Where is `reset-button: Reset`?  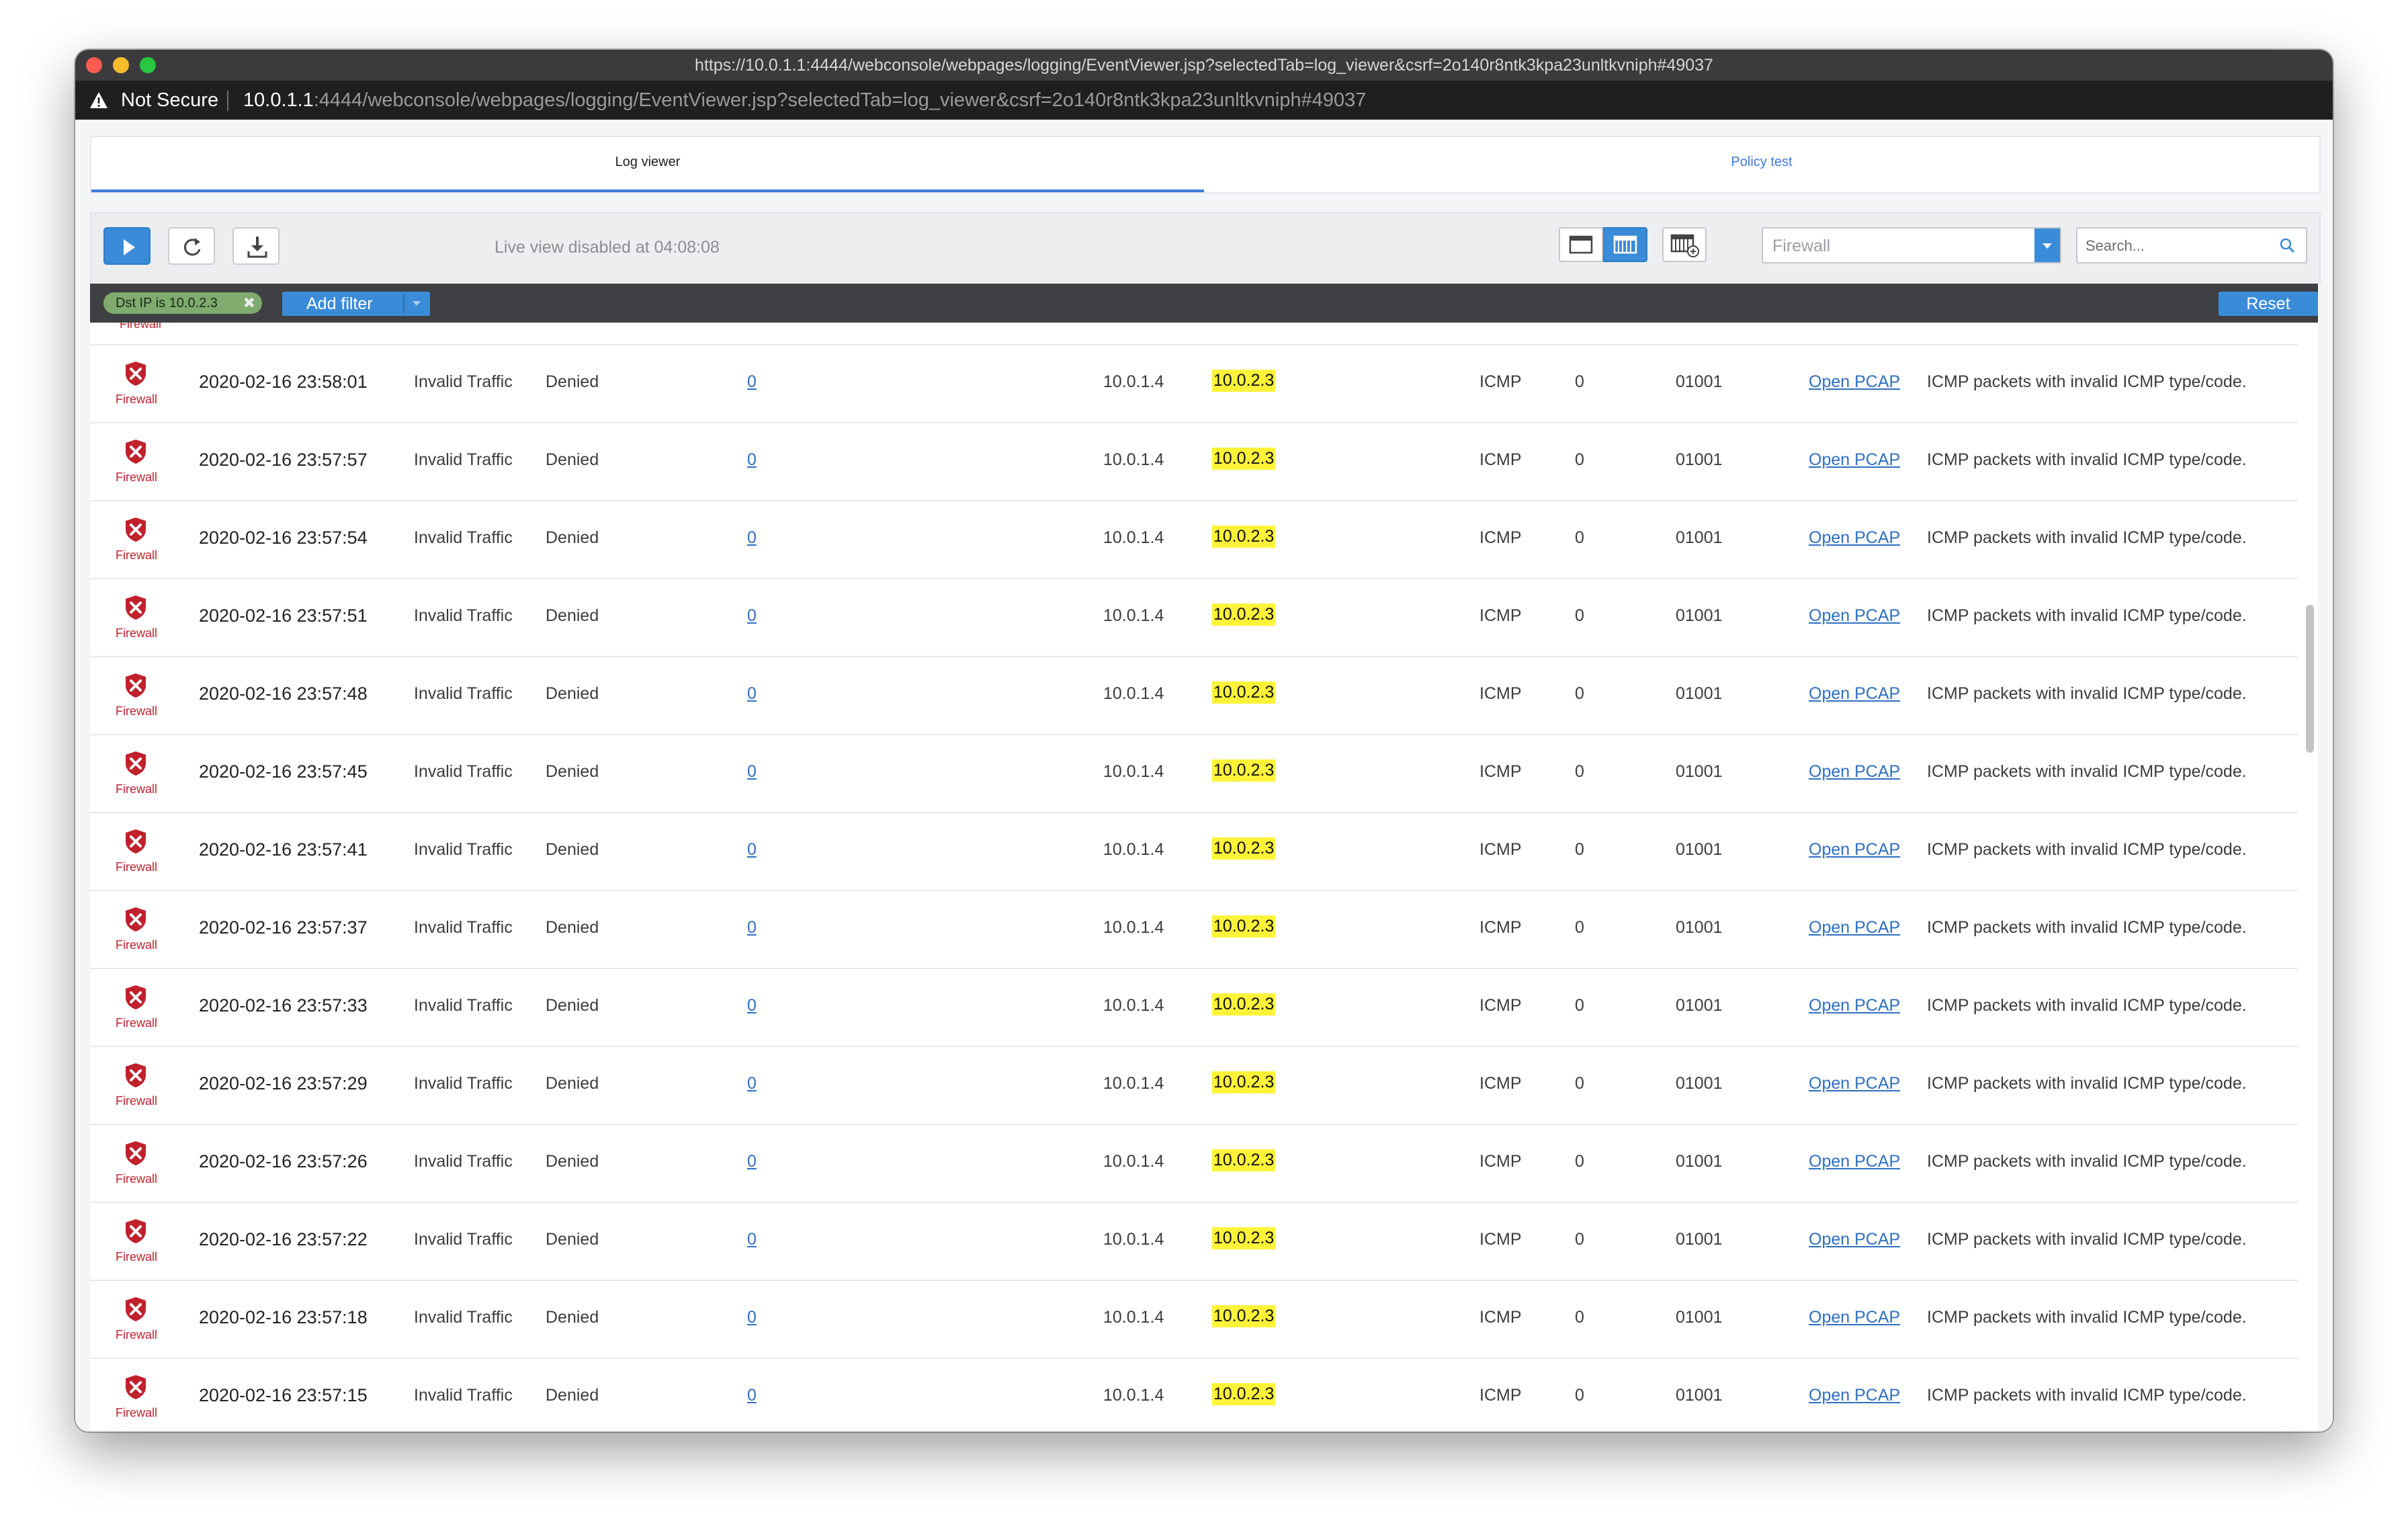 reset-button: Reset is located at coordinates (2268, 304).